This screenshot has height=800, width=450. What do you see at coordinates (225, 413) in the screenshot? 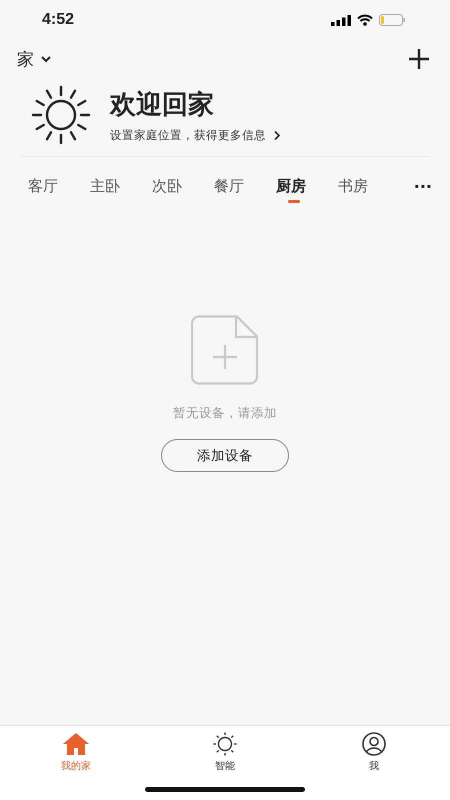
I see `empty-message: 暂无设备，请添加` at bounding box center [225, 413].